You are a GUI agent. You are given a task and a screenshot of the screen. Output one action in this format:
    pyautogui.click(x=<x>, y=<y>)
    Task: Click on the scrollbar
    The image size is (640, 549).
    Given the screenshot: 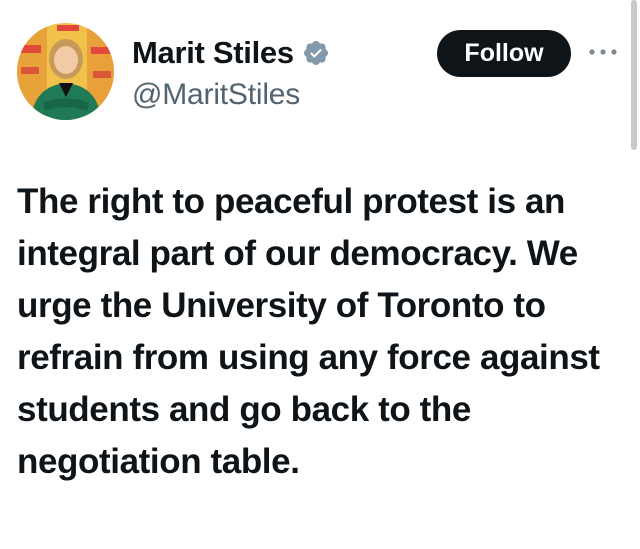 What is the action you would take?
    pyautogui.click(x=634, y=75)
    